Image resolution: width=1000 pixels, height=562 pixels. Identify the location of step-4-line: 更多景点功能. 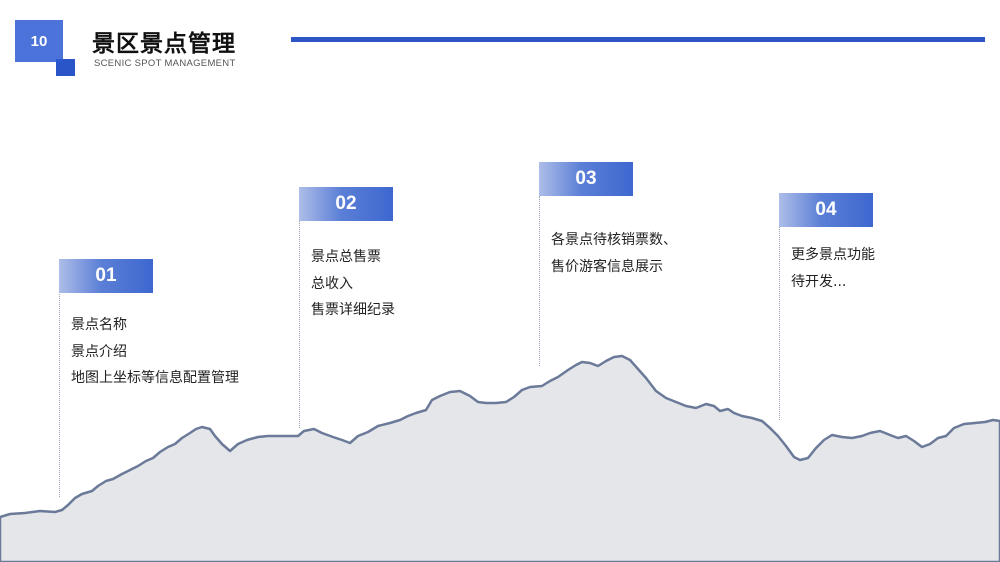
(833, 255).